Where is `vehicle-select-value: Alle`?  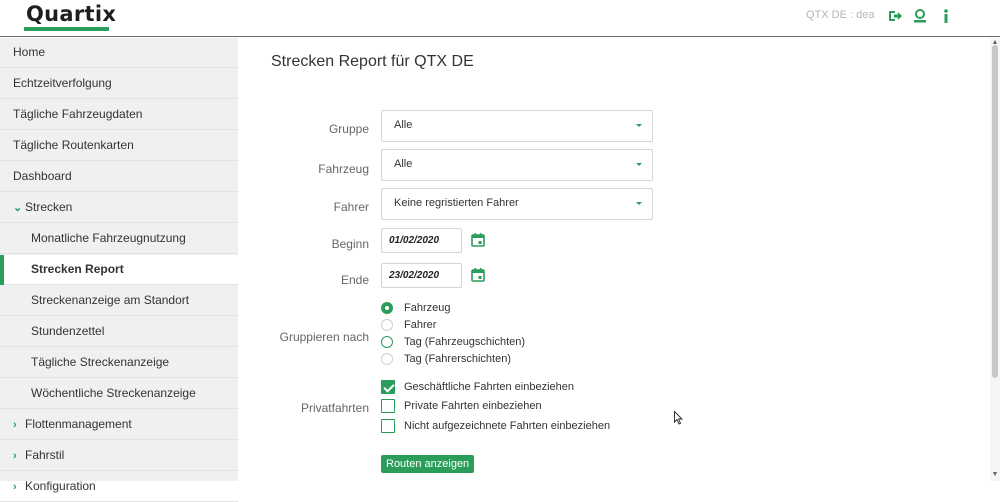 vehicle-select-value: Alle is located at coordinates (403, 164).